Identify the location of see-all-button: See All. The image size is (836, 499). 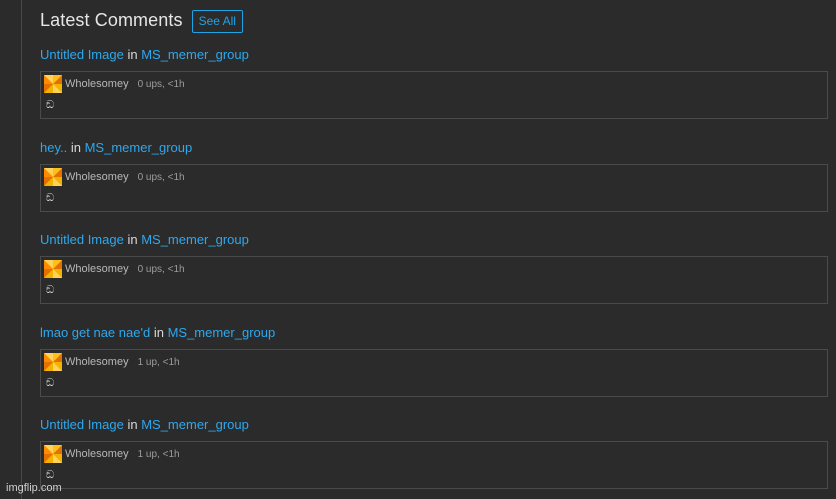
(217, 21).